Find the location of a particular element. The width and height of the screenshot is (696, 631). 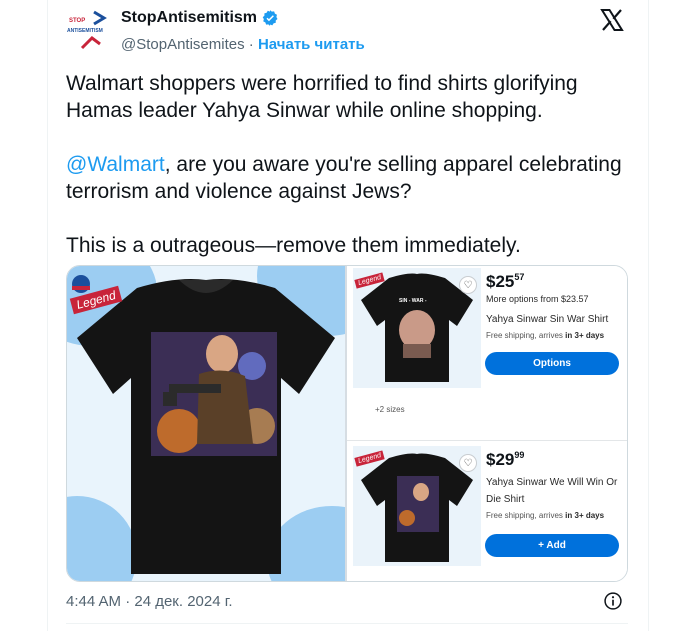

product-2-shipping: Free shipping, arrives in 3+ days is located at coordinates (545, 515).